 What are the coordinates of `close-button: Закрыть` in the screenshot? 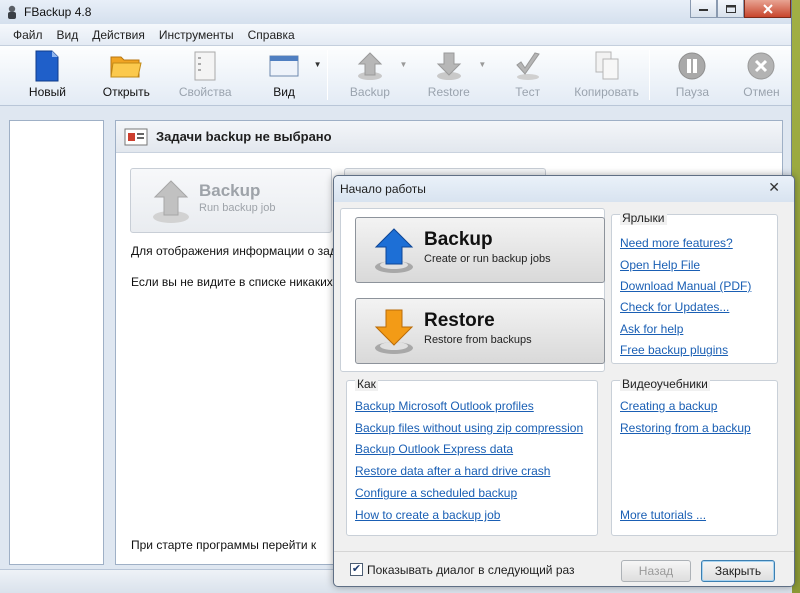 It's located at (738, 571).